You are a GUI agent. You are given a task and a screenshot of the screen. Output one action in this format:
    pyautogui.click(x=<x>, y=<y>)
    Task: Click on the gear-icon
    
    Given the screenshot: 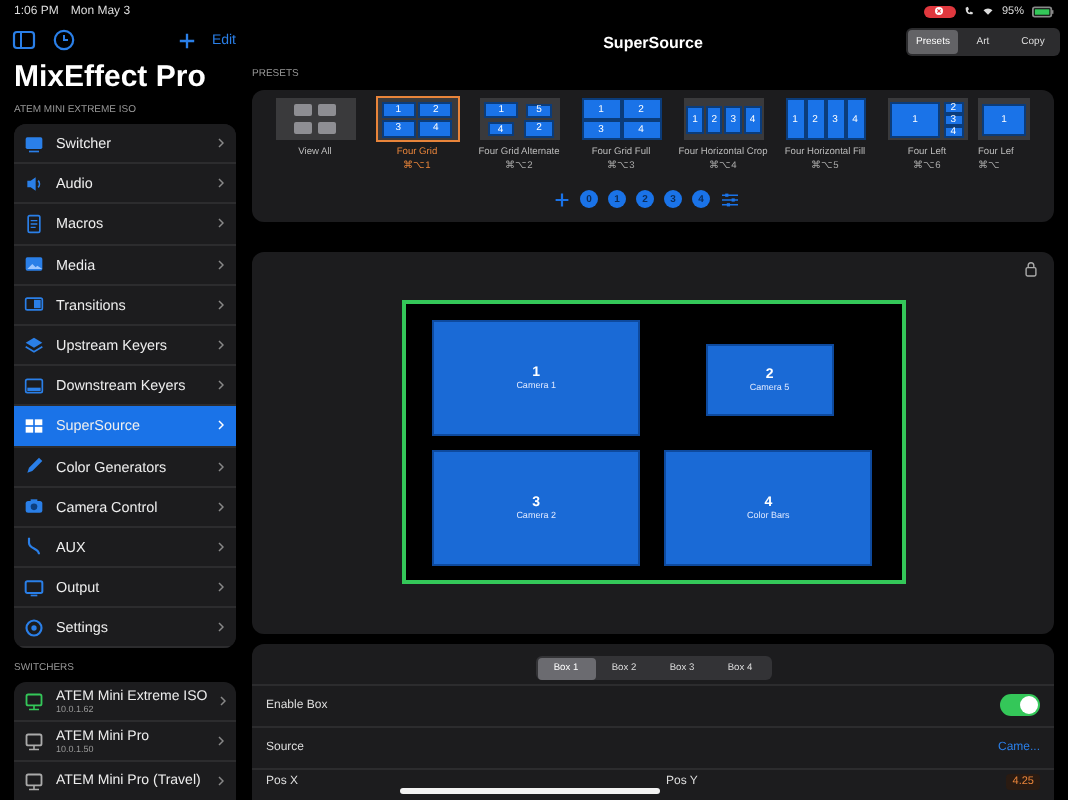 What is the action you would take?
    pyautogui.click(x=34, y=627)
    